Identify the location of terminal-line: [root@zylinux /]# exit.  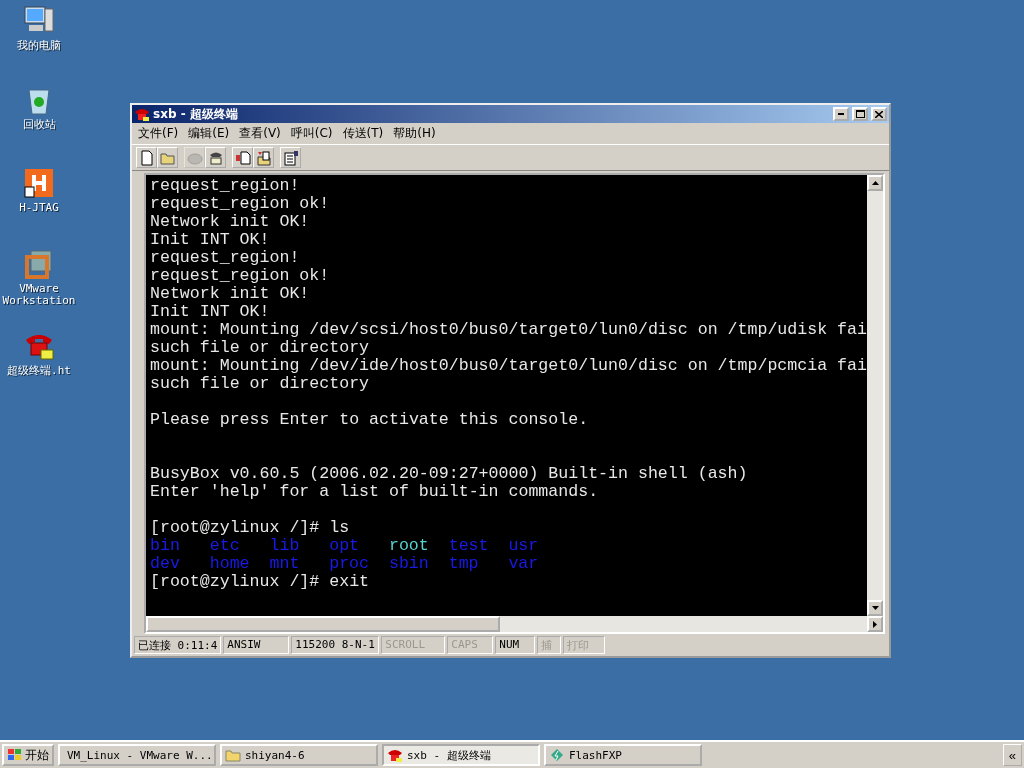
(260, 582).